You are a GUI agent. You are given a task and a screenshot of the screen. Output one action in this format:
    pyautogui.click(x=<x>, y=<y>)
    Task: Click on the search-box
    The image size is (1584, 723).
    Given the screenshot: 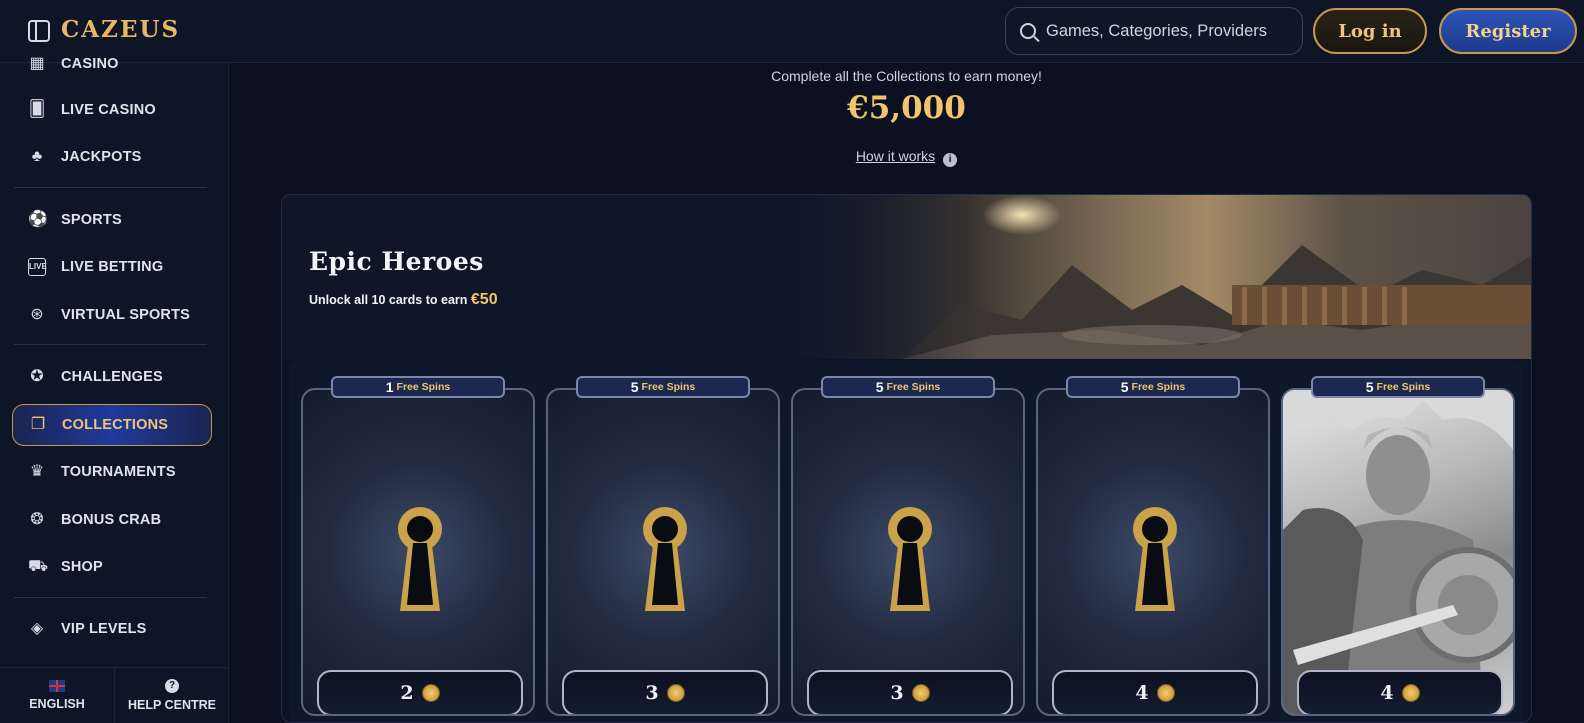 What is the action you would take?
    pyautogui.click(x=1154, y=31)
    